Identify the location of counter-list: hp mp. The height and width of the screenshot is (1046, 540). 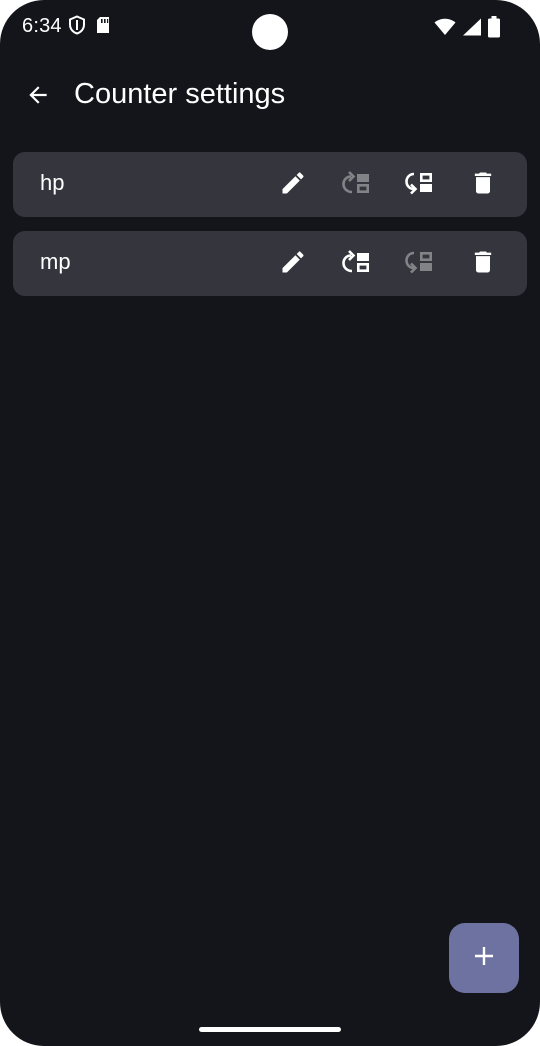
(270, 231).